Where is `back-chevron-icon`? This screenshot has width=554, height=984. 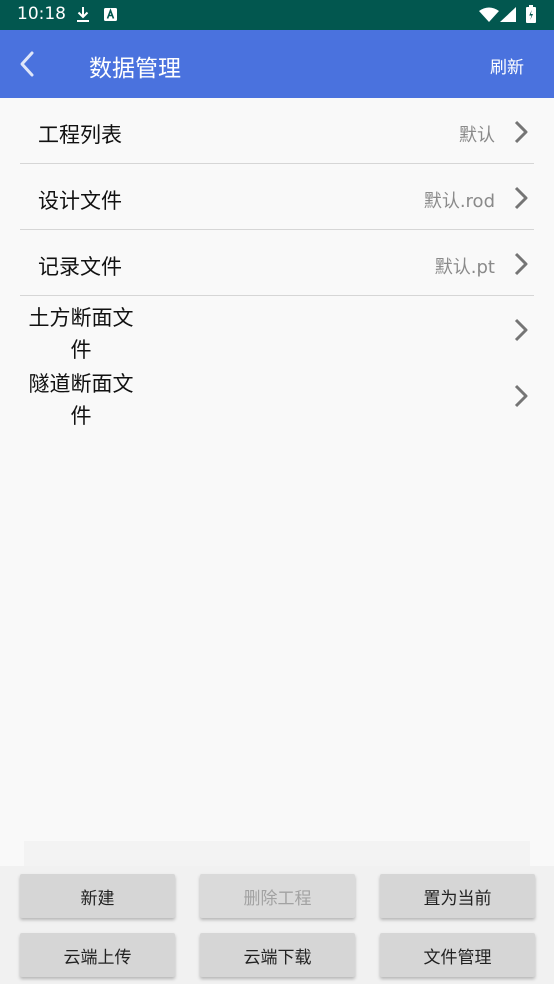
back-chevron-icon is located at coordinates (27, 64).